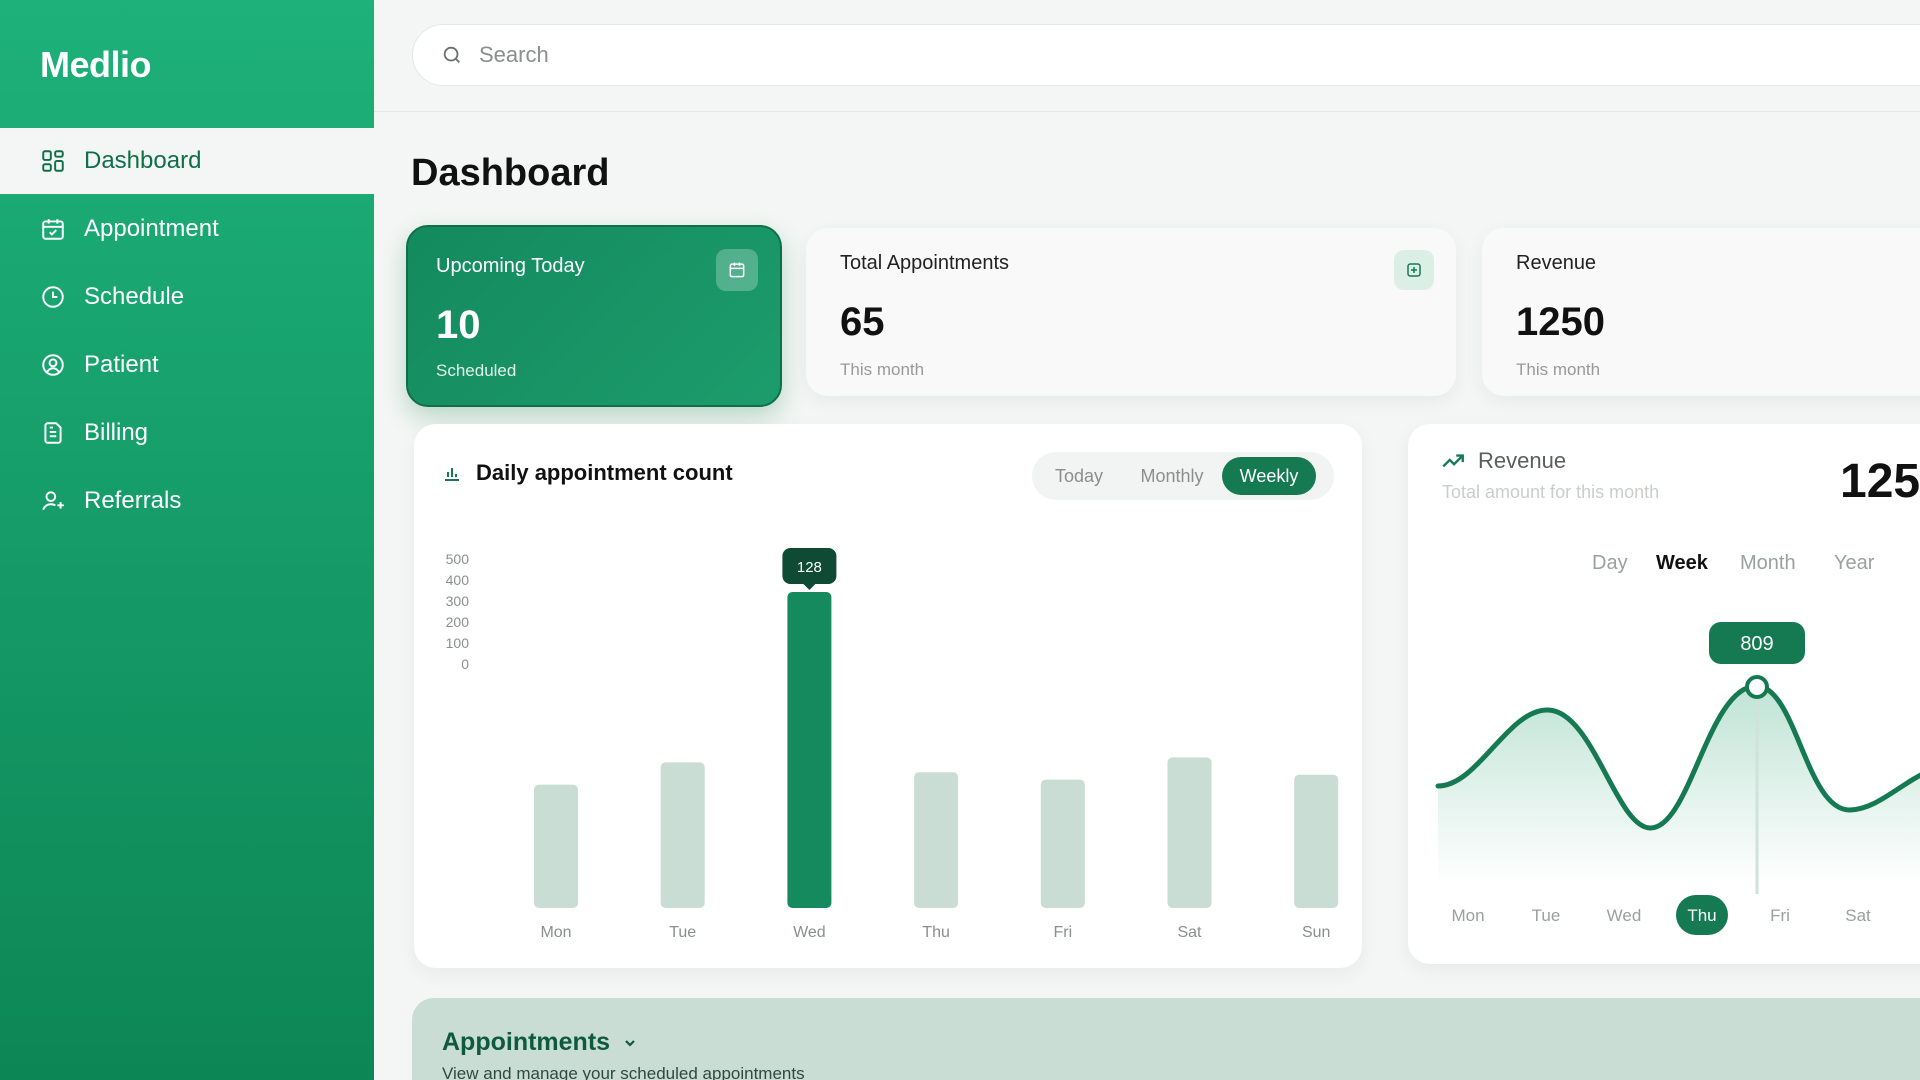  What do you see at coordinates (682, 835) in the screenshot?
I see `bar-tue` at bounding box center [682, 835].